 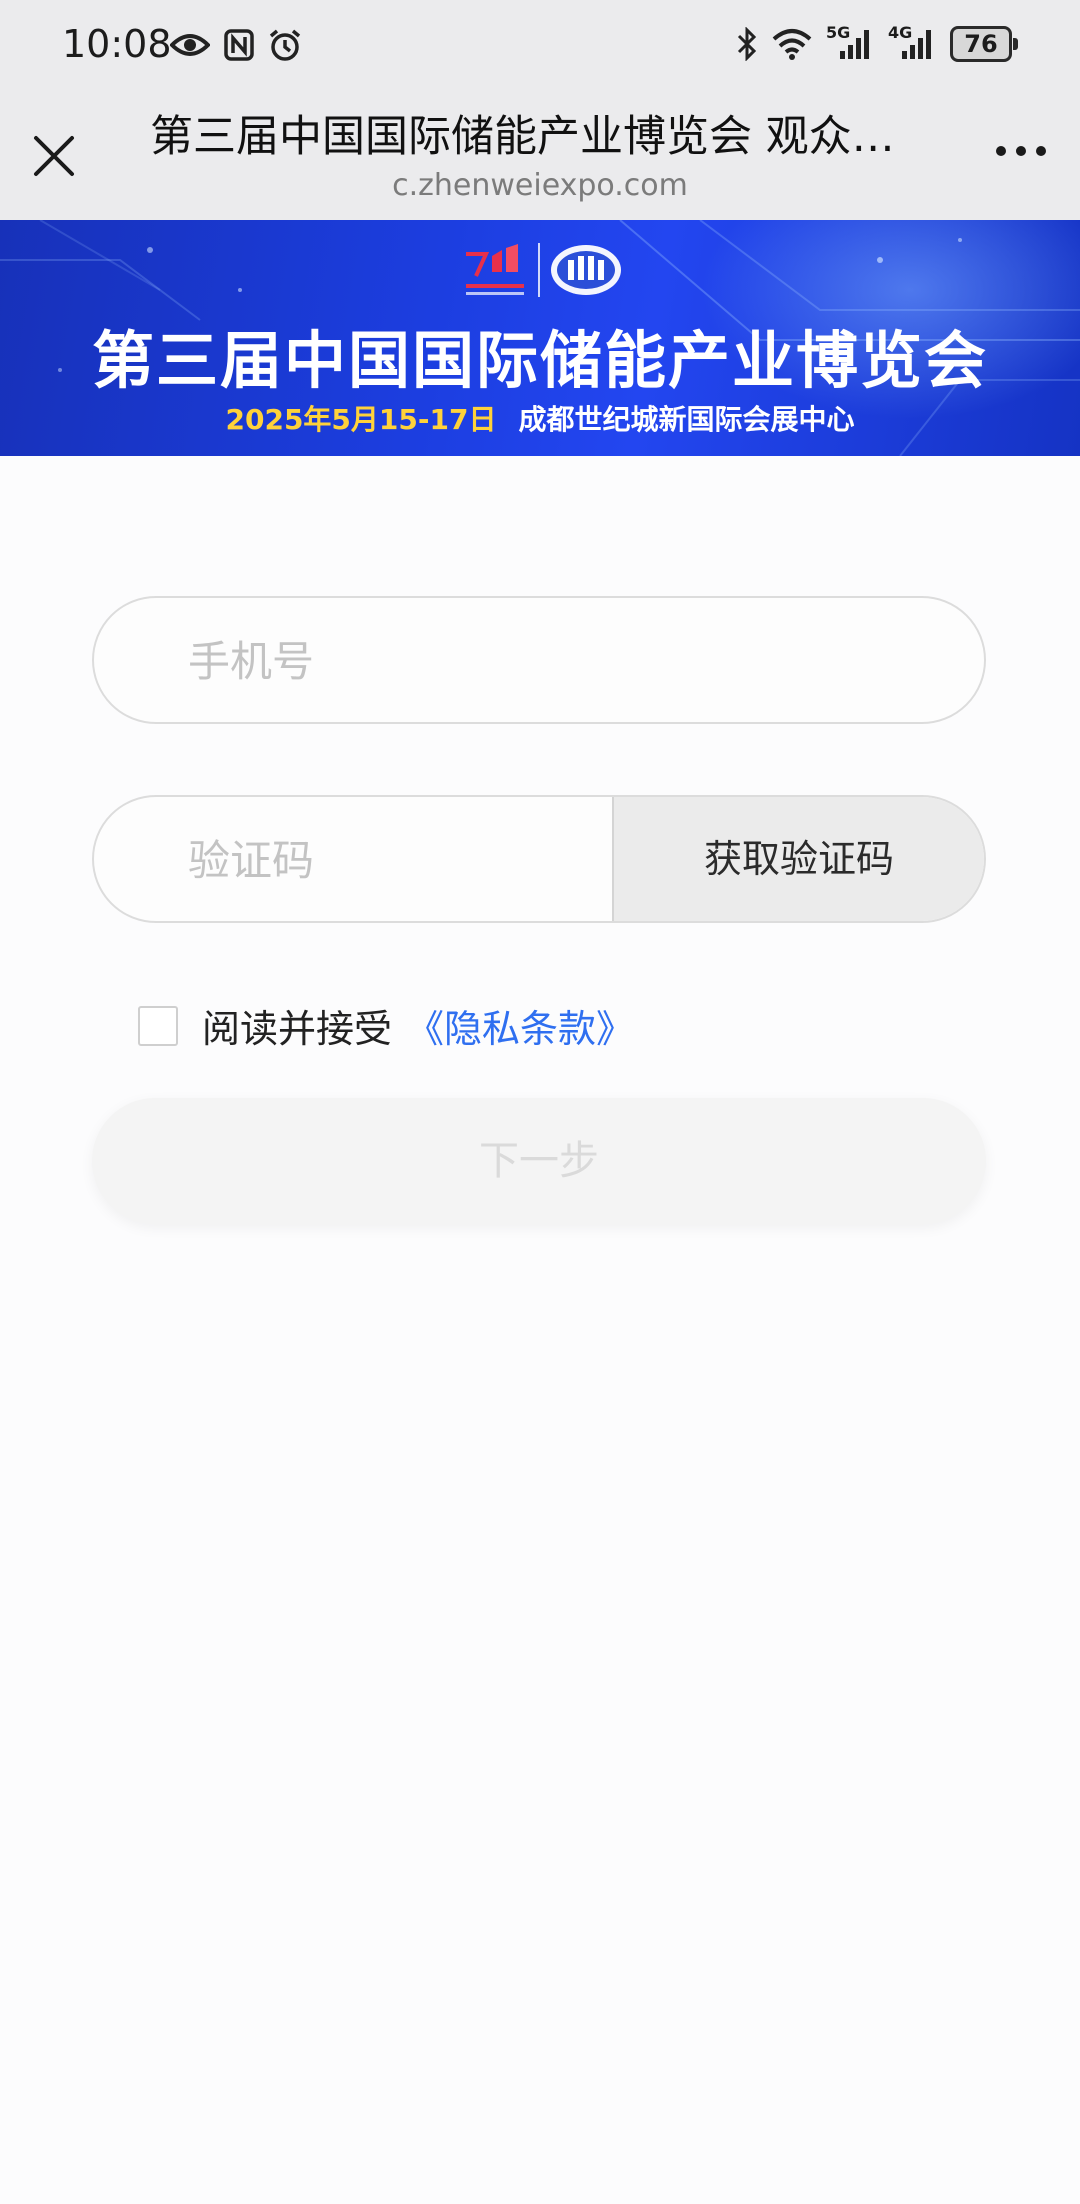 What do you see at coordinates (543, 270) in the screenshot?
I see `event-logo` at bounding box center [543, 270].